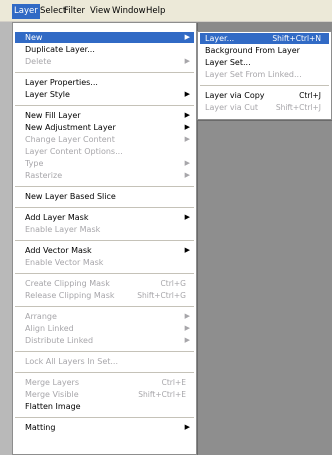 The image size is (332, 455). I want to click on shortcut-label: Shift+Ctrl+N, so click(296, 38).